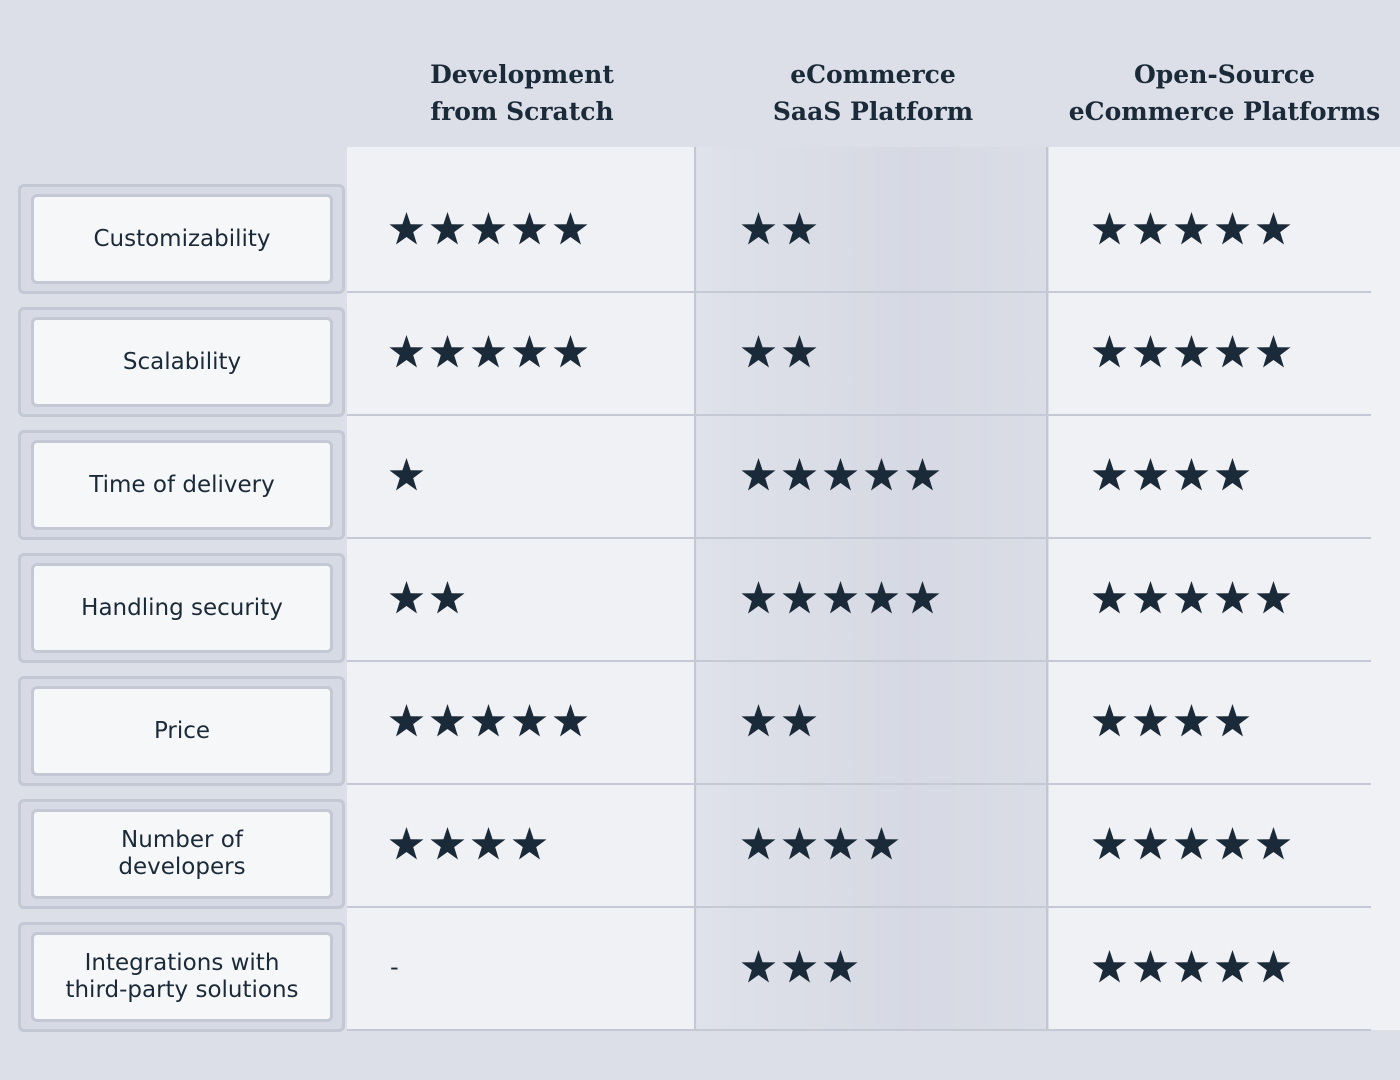  Describe the element at coordinates (522, 93) in the screenshot. I see `column-header-development-from-scratch: Development from Scratch` at that location.